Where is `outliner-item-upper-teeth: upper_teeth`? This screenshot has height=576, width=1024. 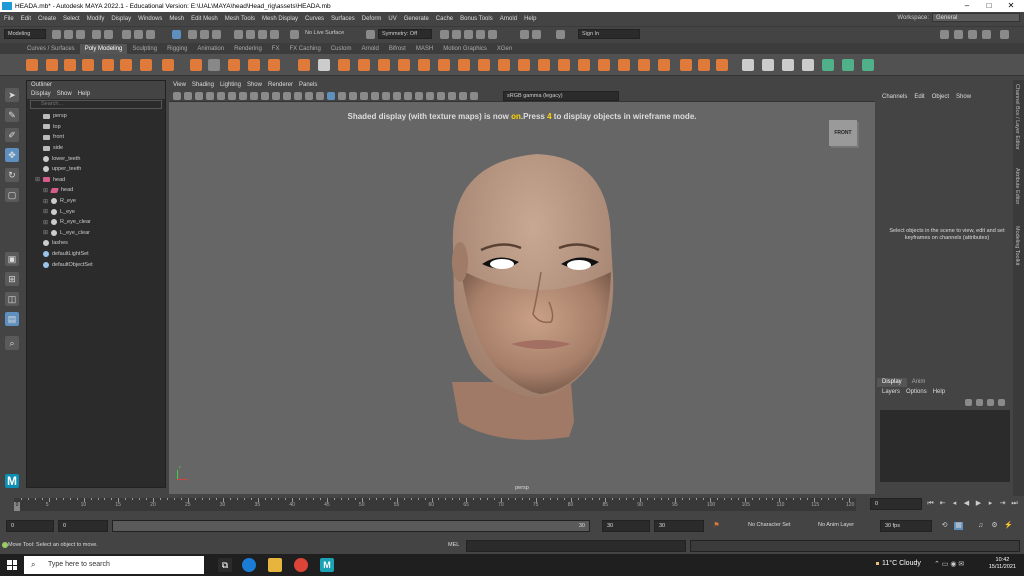
outliner-item-upper-teeth: upper_teeth is located at coordinates (100, 169).